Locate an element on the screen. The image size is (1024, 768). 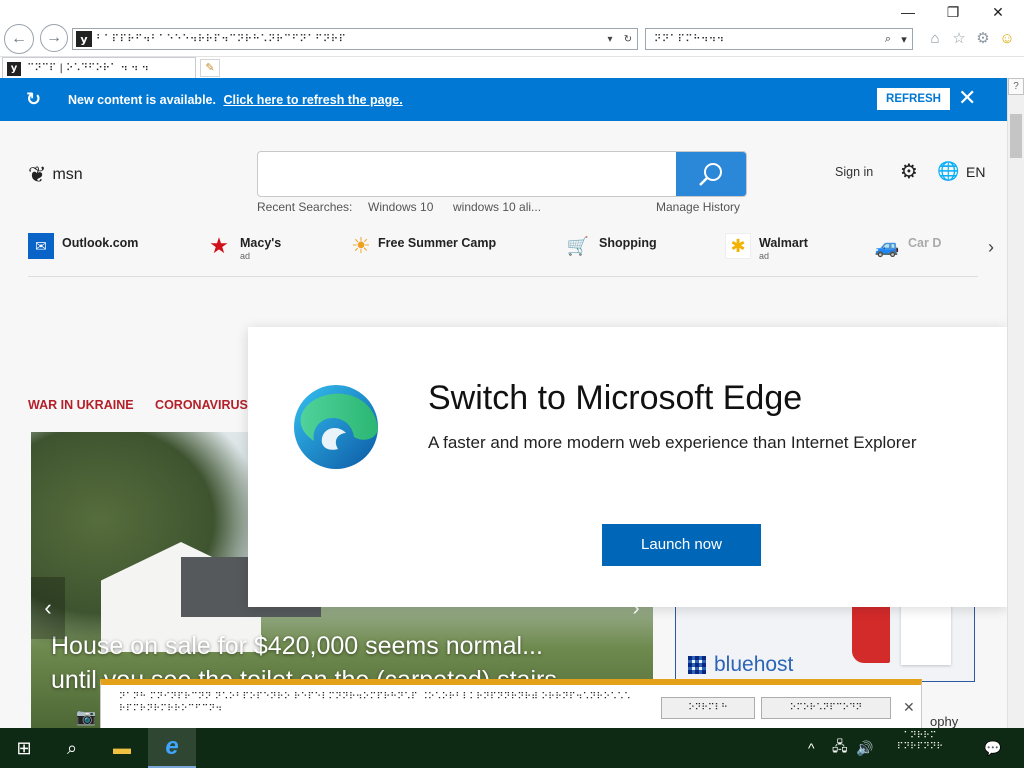
partial-text: ophy is located at coordinates (944, 721).